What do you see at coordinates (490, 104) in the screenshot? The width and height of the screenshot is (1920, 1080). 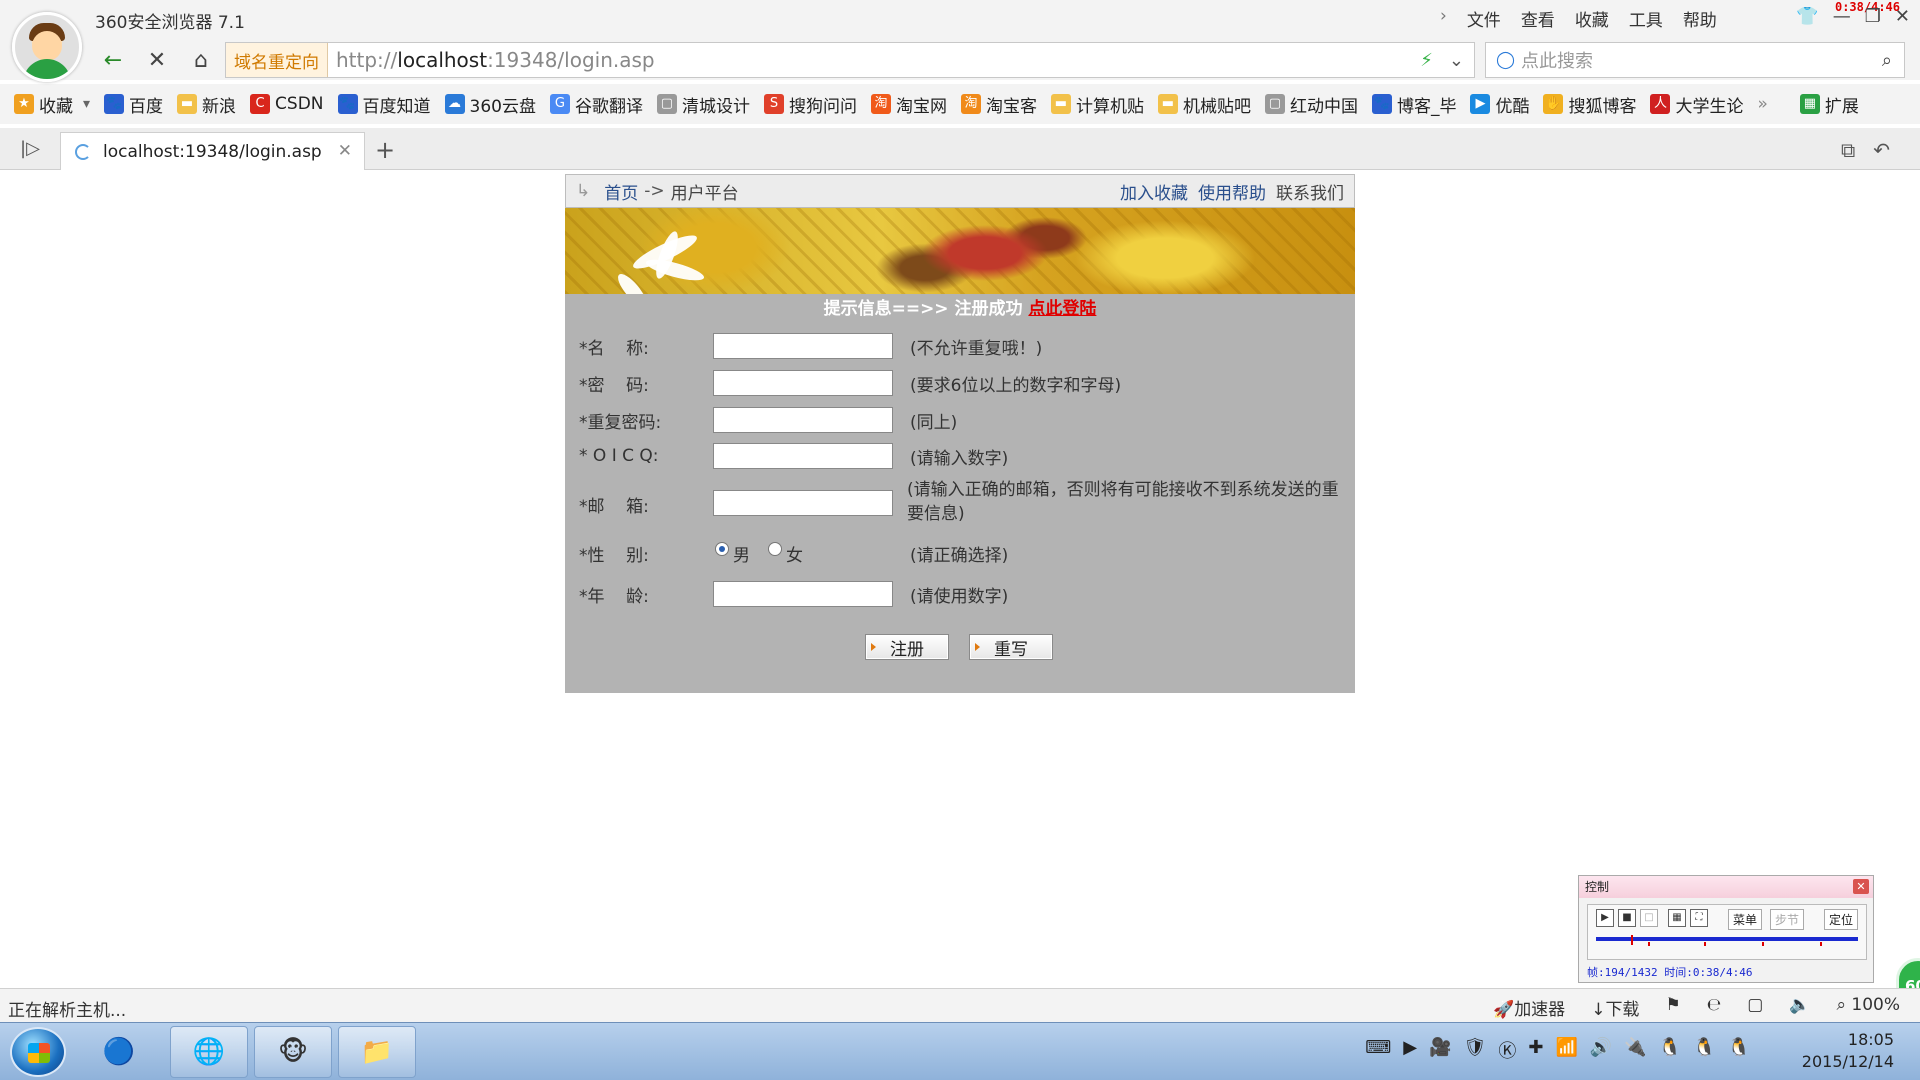 I see `bookmark-item: ☁ 360云盘` at bounding box center [490, 104].